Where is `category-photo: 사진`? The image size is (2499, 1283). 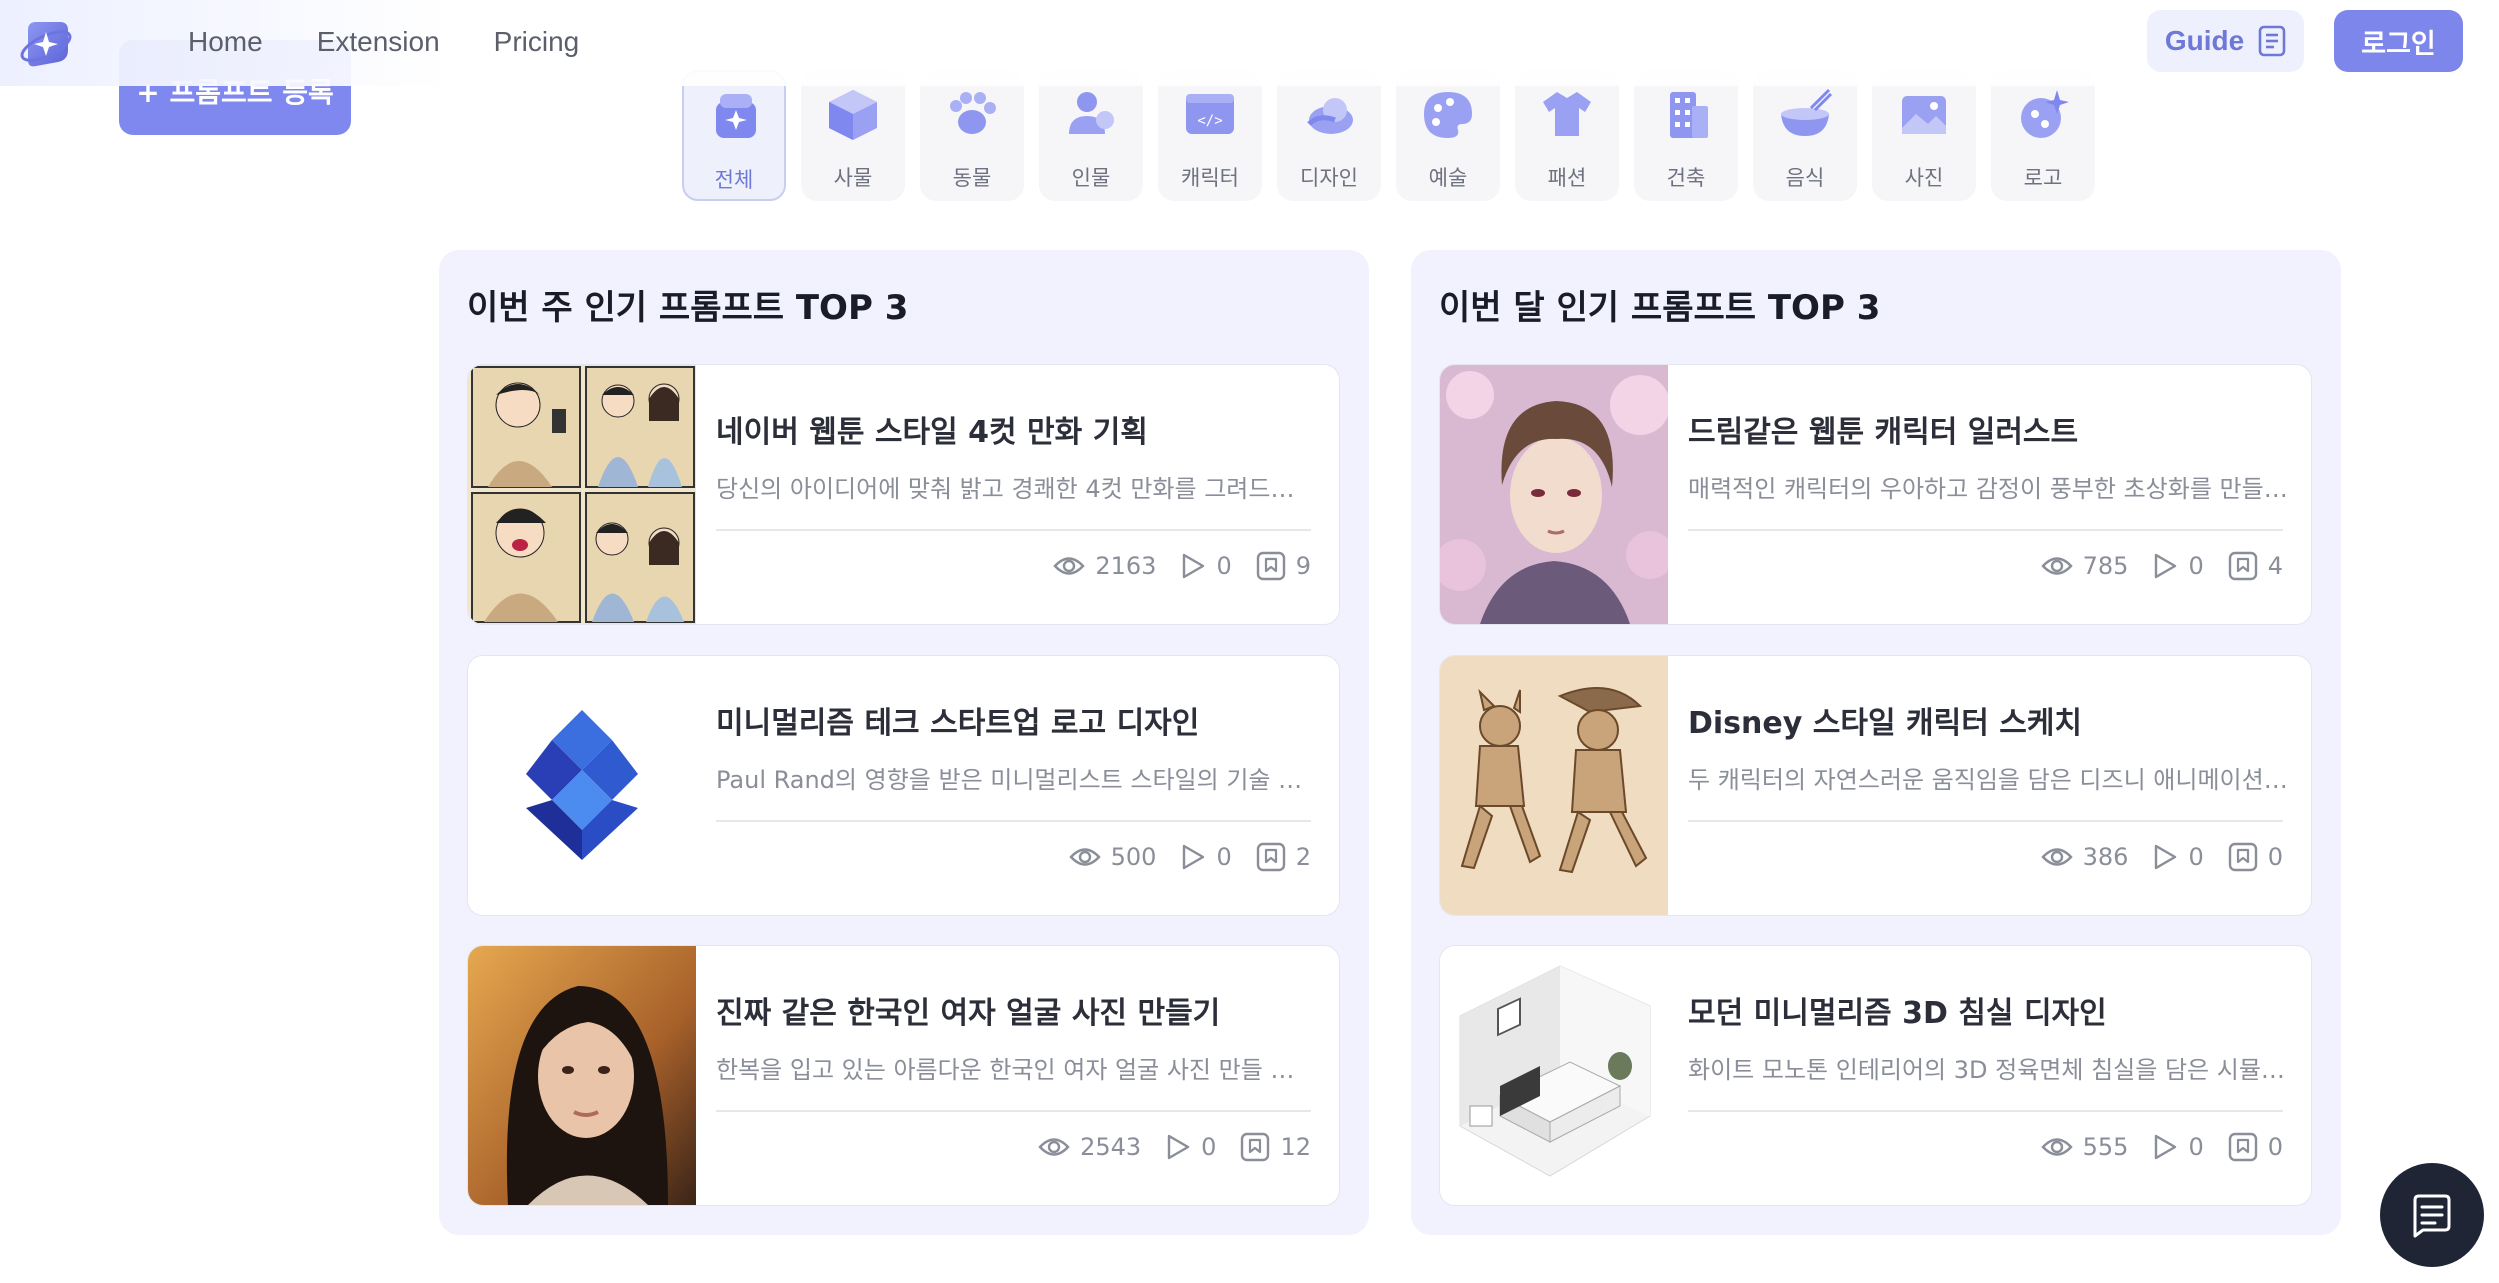
category-photo: 사진 is located at coordinates (1924, 135).